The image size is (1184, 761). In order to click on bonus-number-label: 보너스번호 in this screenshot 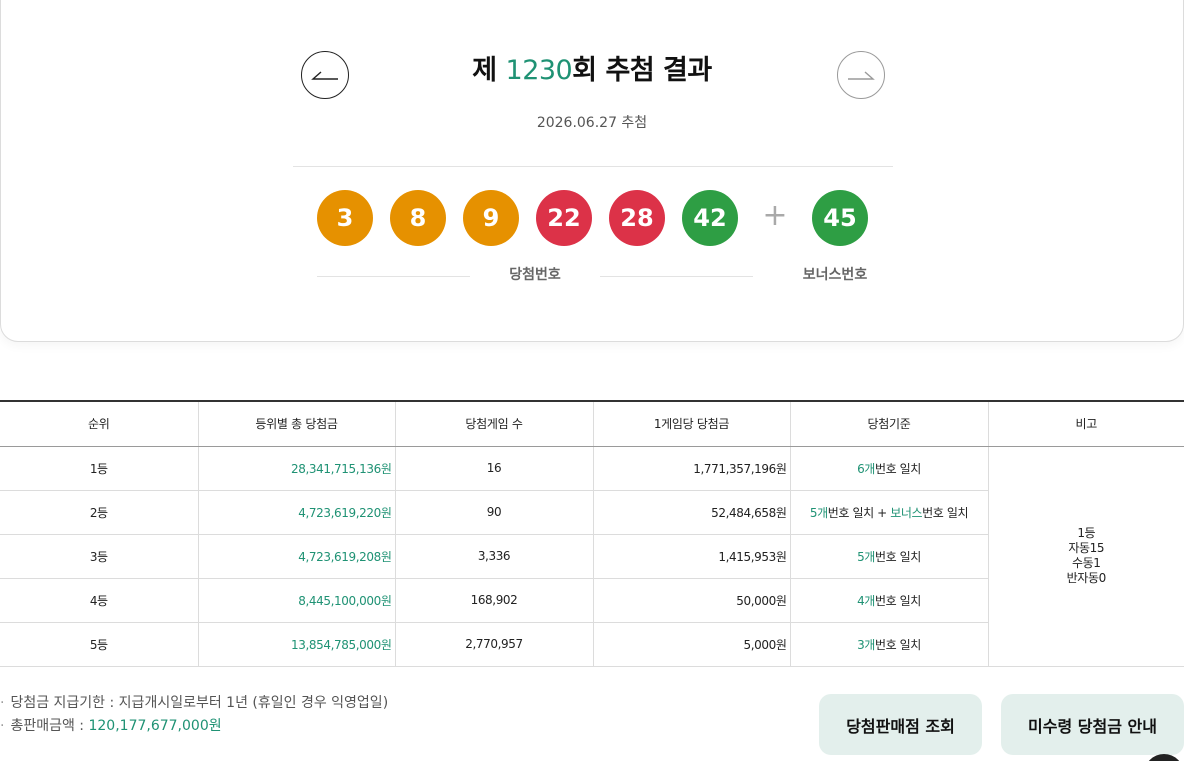, I will do `click(835, 275)`.